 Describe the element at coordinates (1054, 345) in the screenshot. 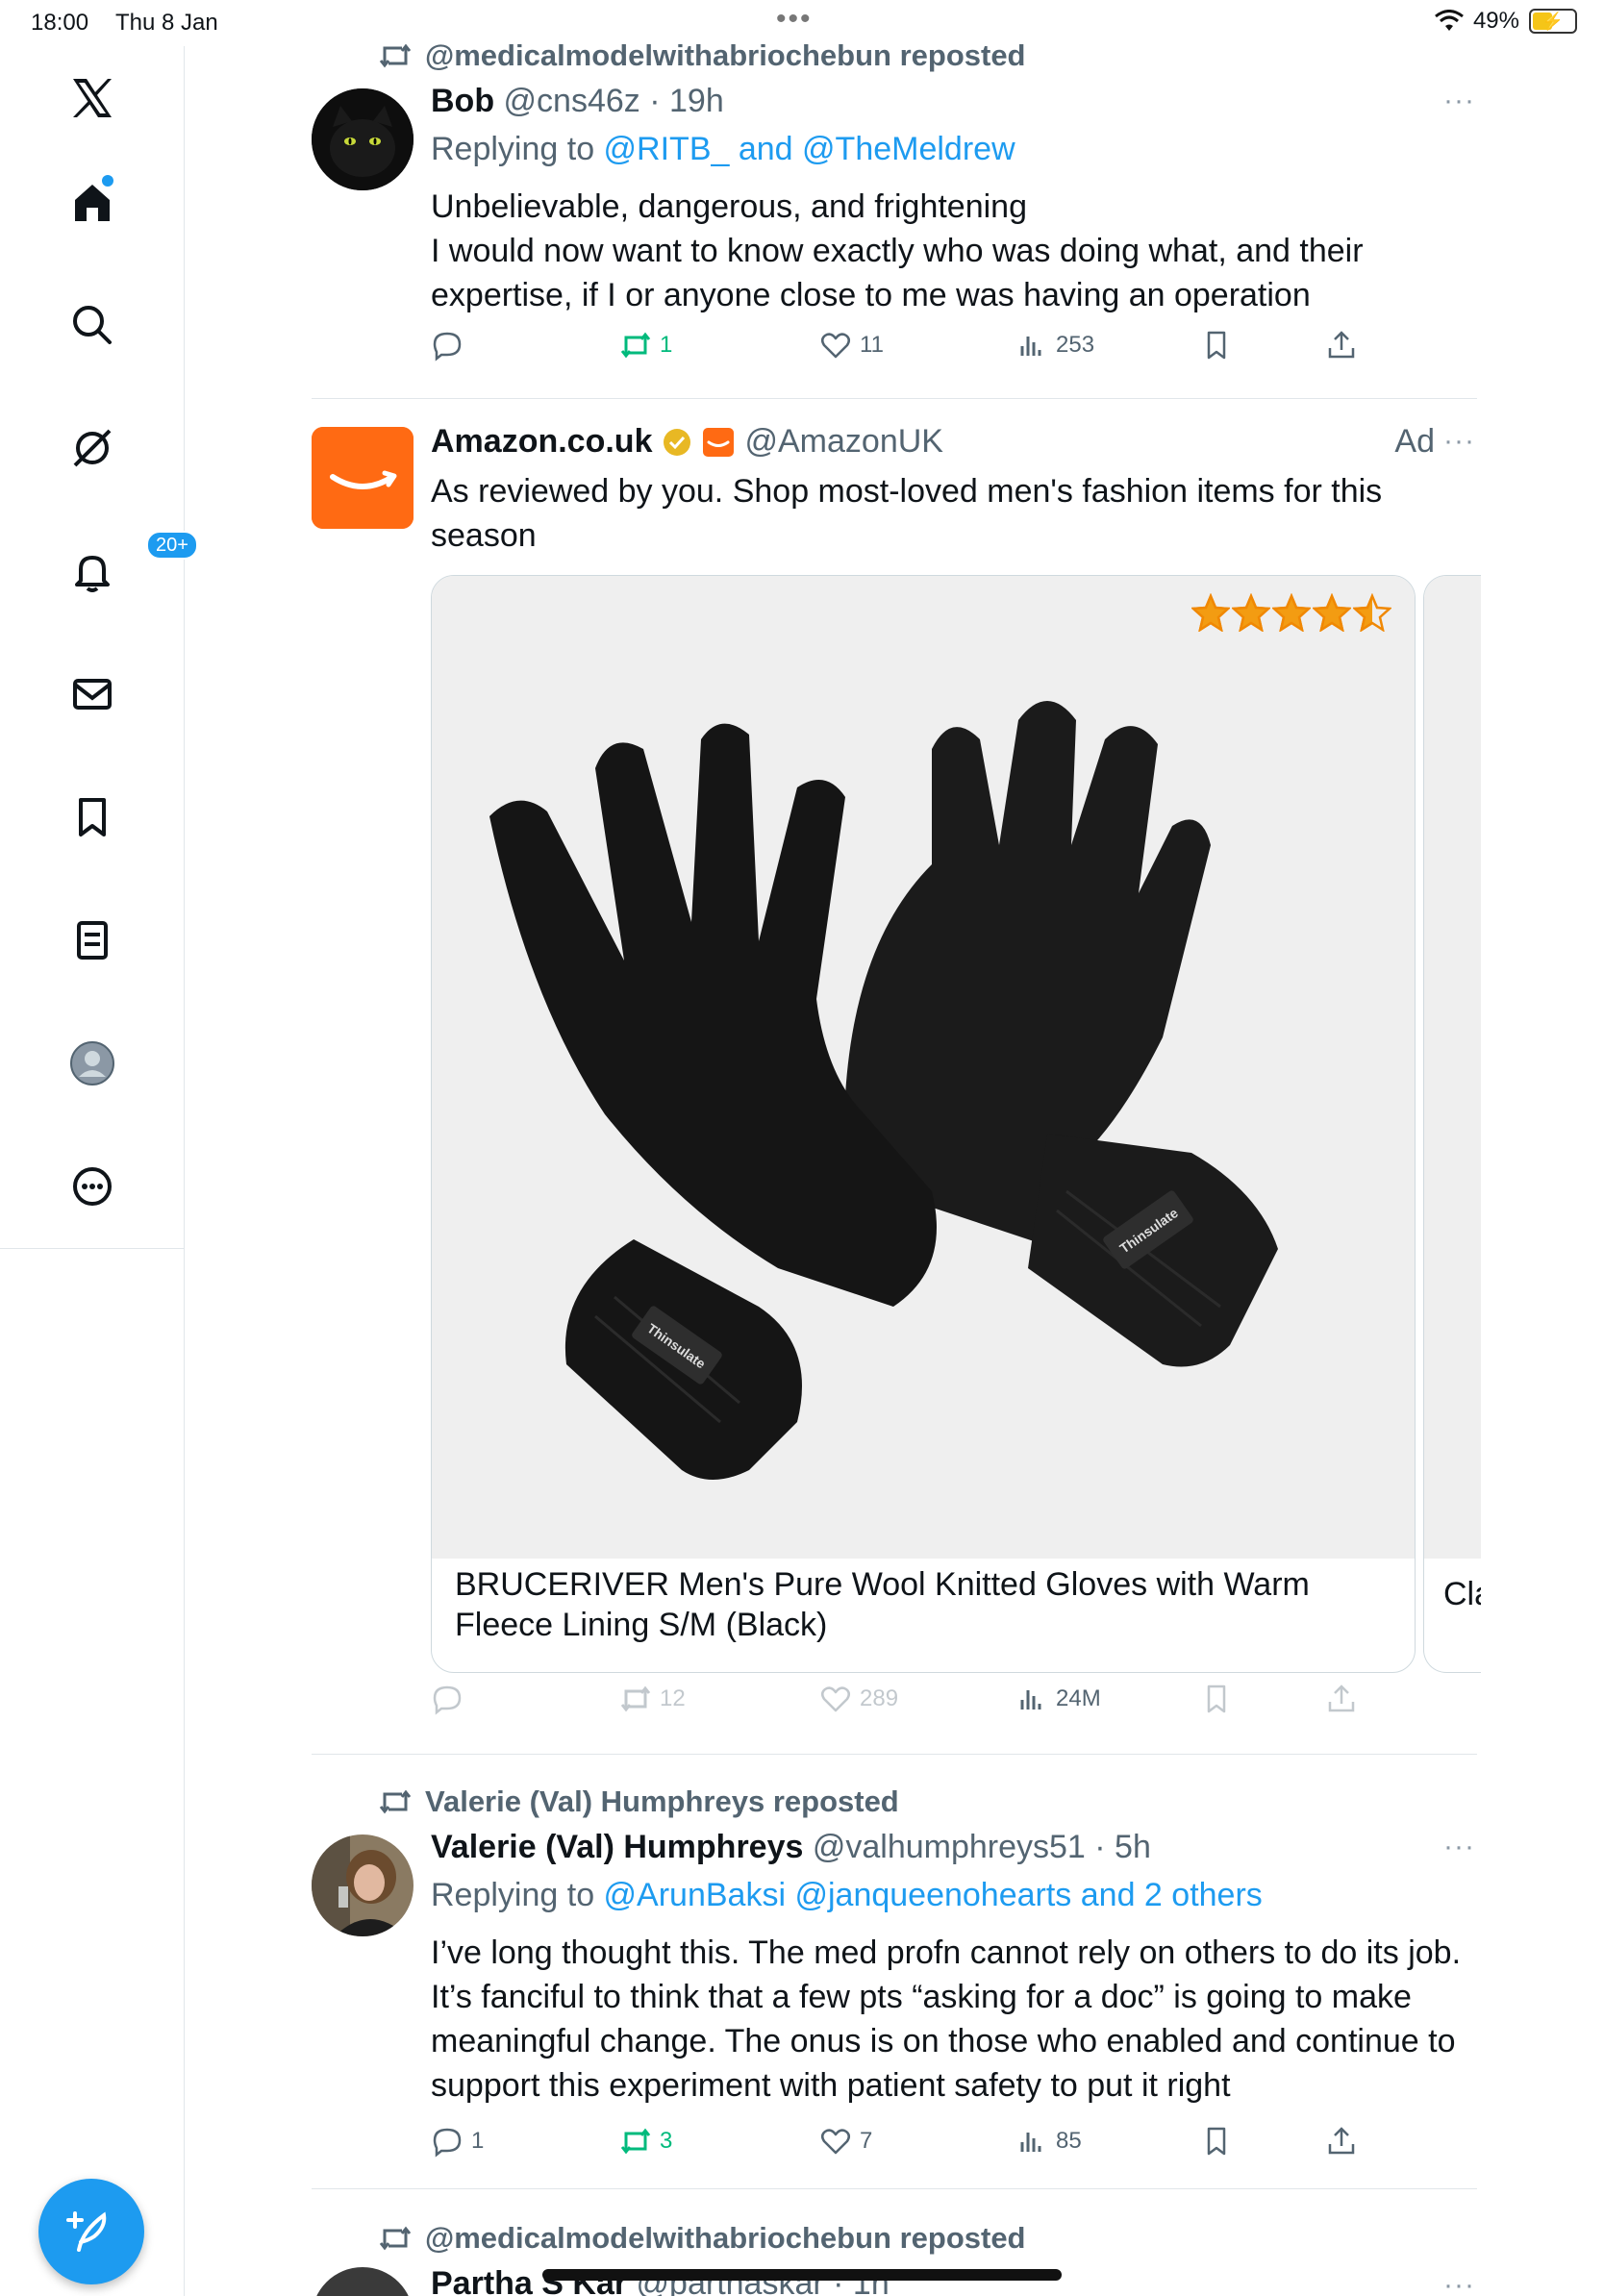

I see `views-button: 253` at that location.